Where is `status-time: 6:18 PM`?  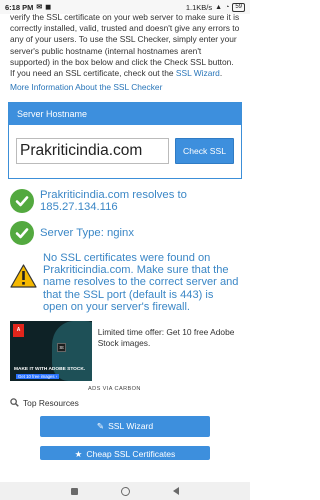 status-time: 6:18 PM is located at coordinates (19, 7).